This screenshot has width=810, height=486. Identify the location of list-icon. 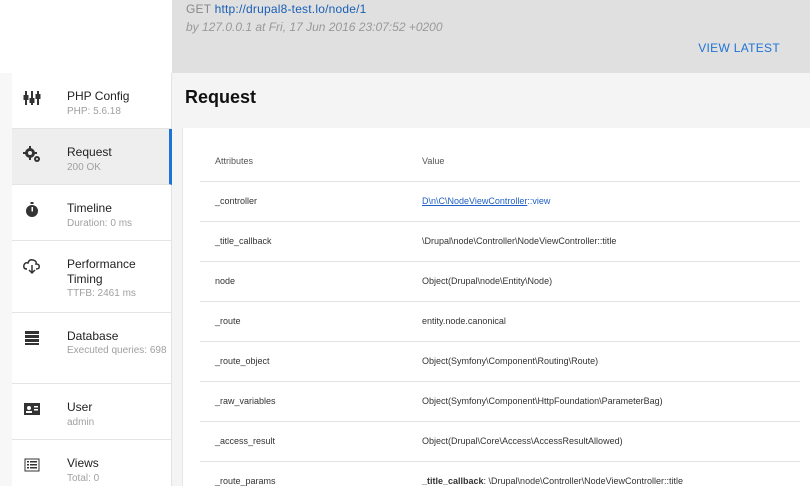
(32, 465).